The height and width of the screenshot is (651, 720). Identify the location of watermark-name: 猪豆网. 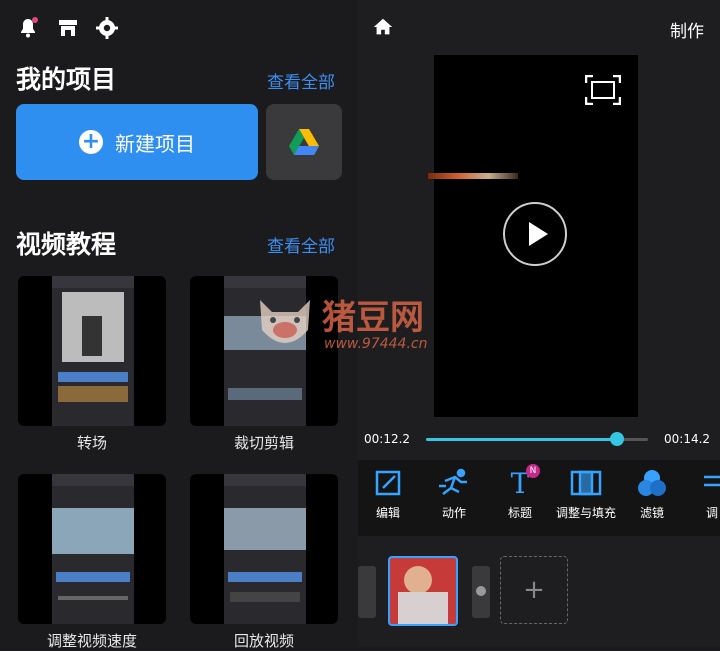
(373, 318).